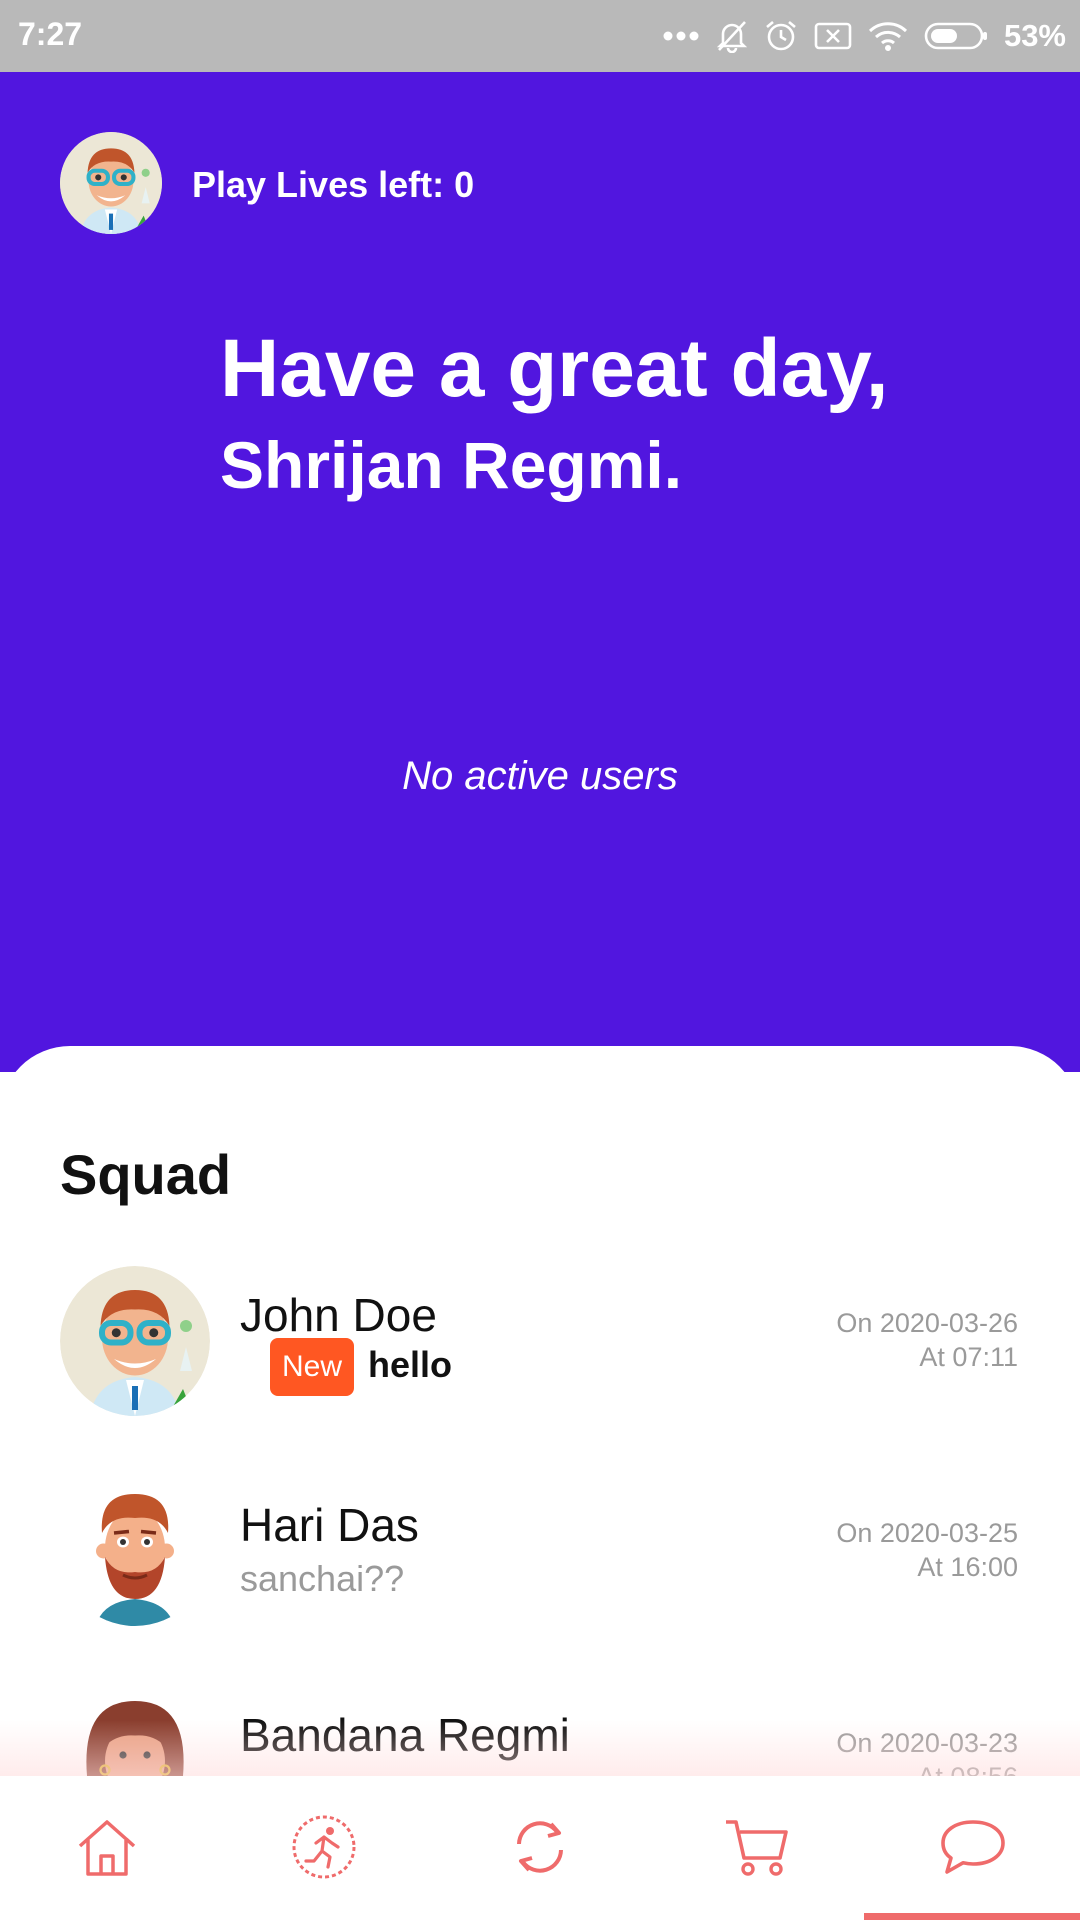  What do you see at coordinates (312, 1367) in the screenshot?
I see `new-message-badge: New` at bounding box center [312, 1367].